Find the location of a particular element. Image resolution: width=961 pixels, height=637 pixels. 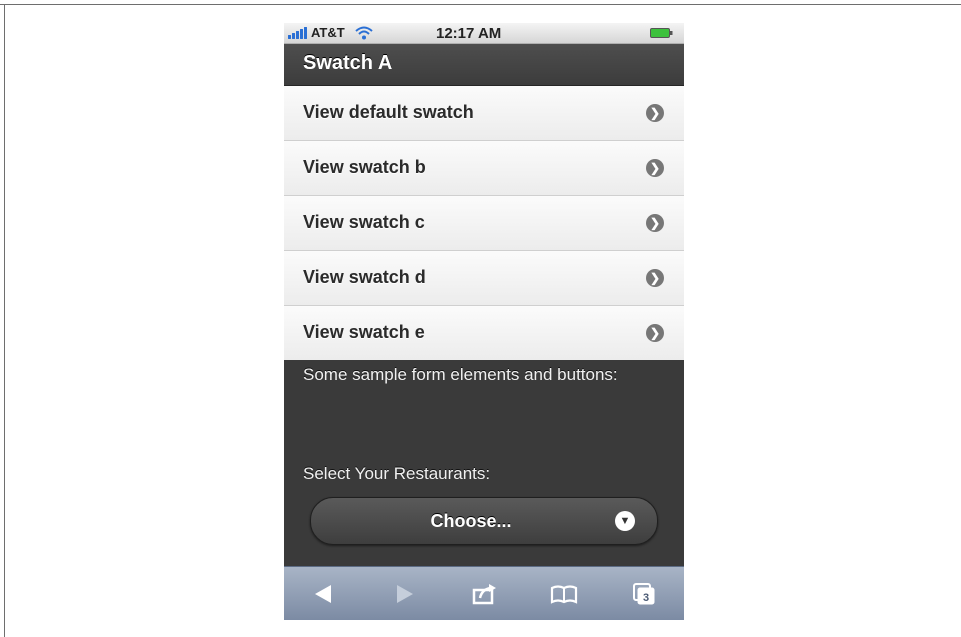

restaurant-select: Choose... ▼ is located at coordinates (484, 521).